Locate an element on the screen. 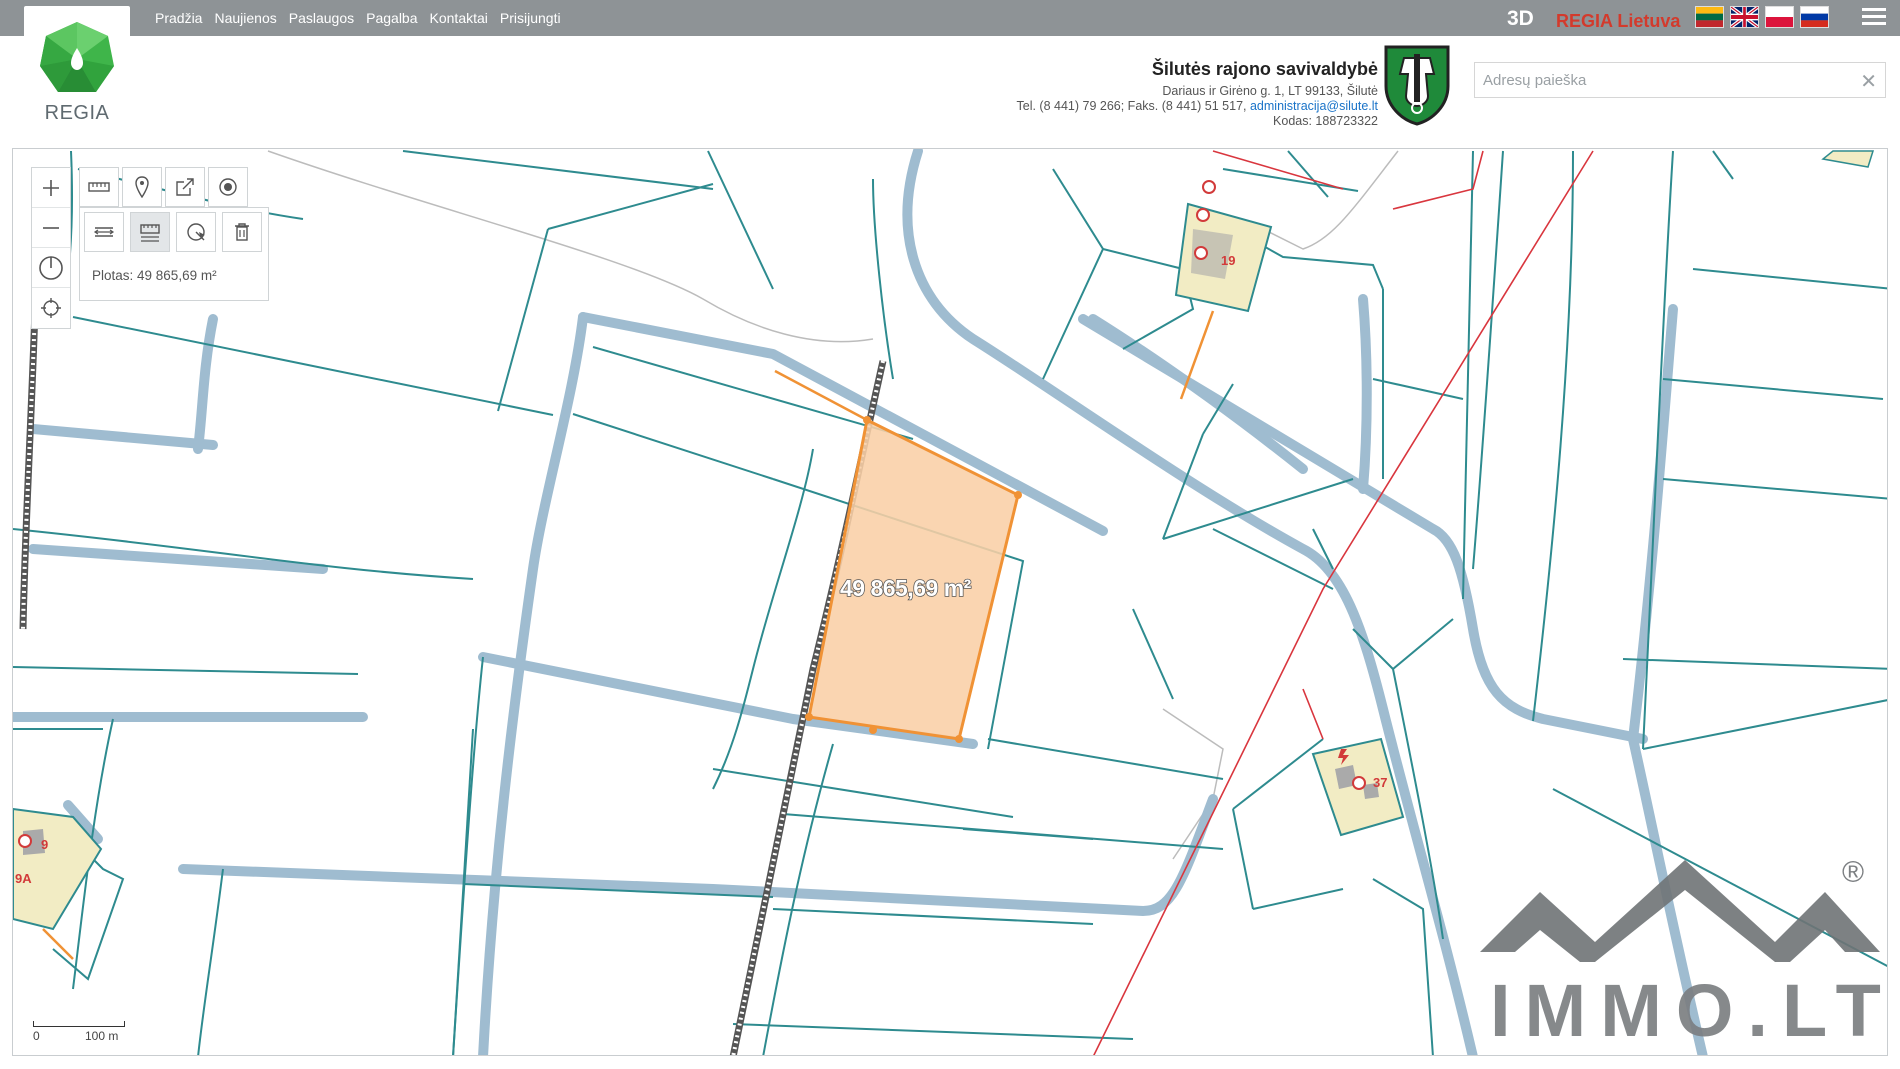 The height and width of the screenshot is (1069, 1900). target-tool-button is located at coordinates (228, 187).